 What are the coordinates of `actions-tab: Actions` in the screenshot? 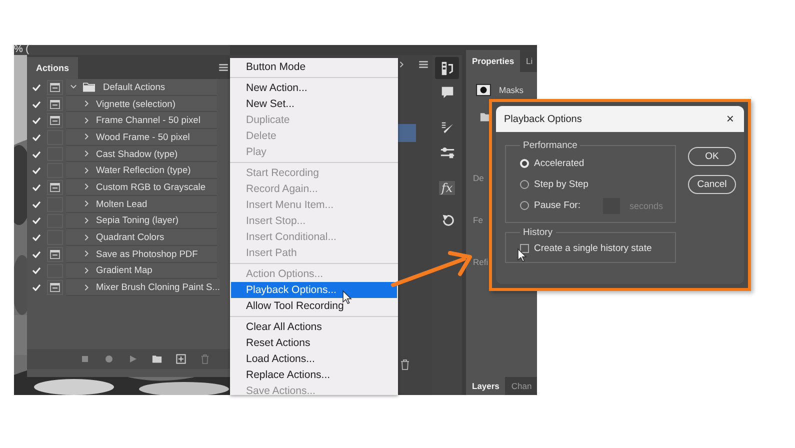 It's located at (52, 68).